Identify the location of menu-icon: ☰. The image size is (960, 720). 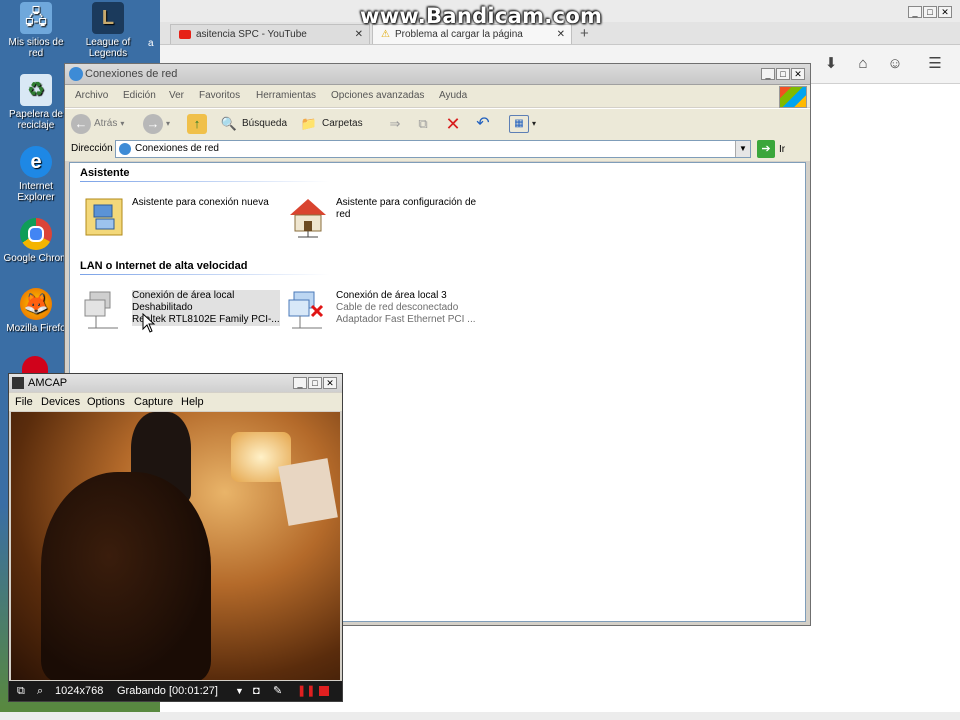
(935, 64).